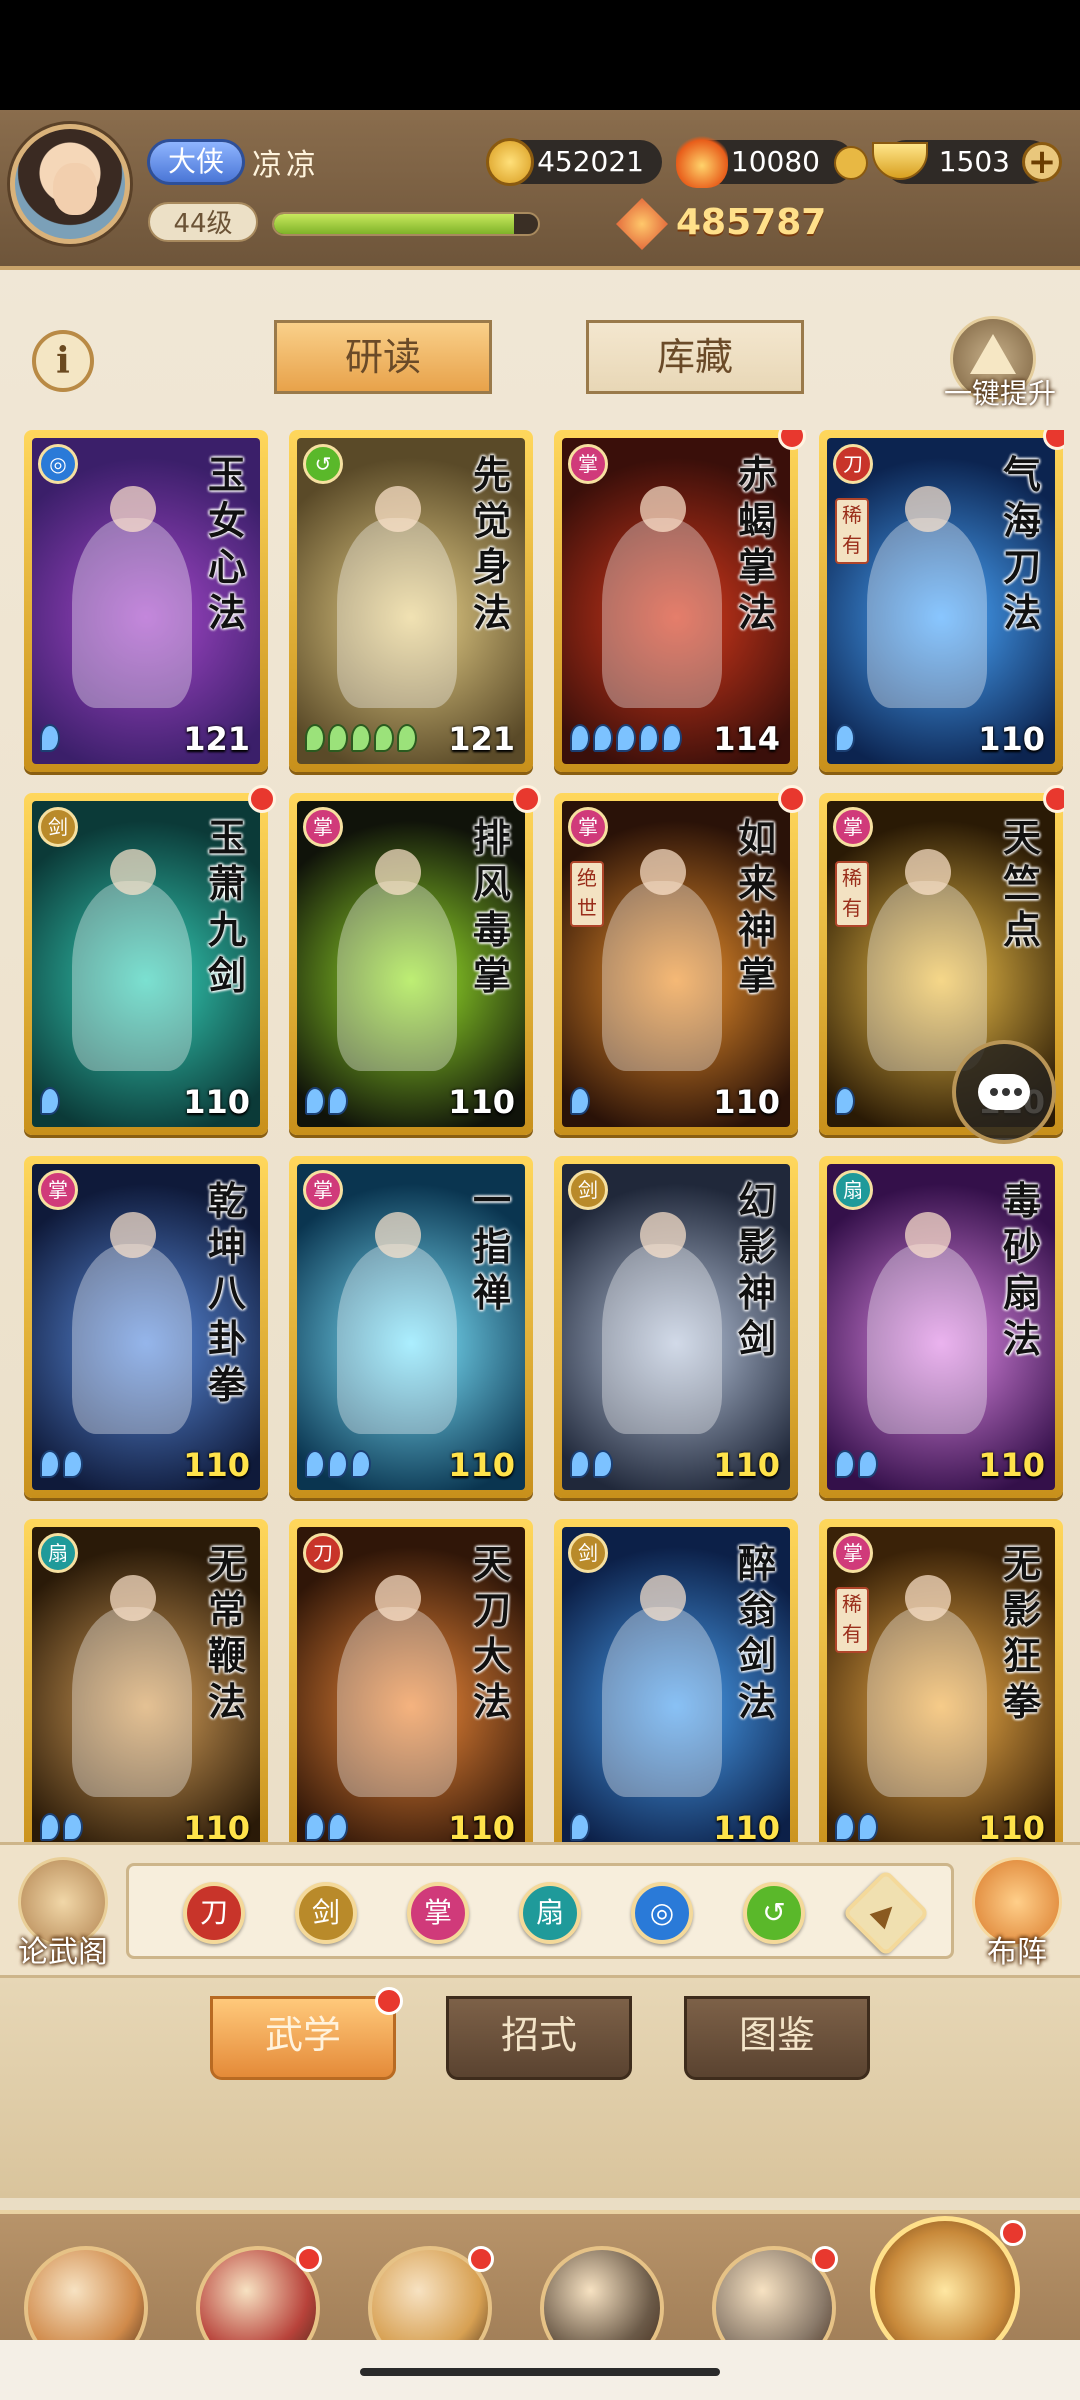 This screenshot has width=1080, height=2400. Describe the element at coordinates (226, 906) in the screenshot. I see `skill-name: 玉萧九剑` at that location.